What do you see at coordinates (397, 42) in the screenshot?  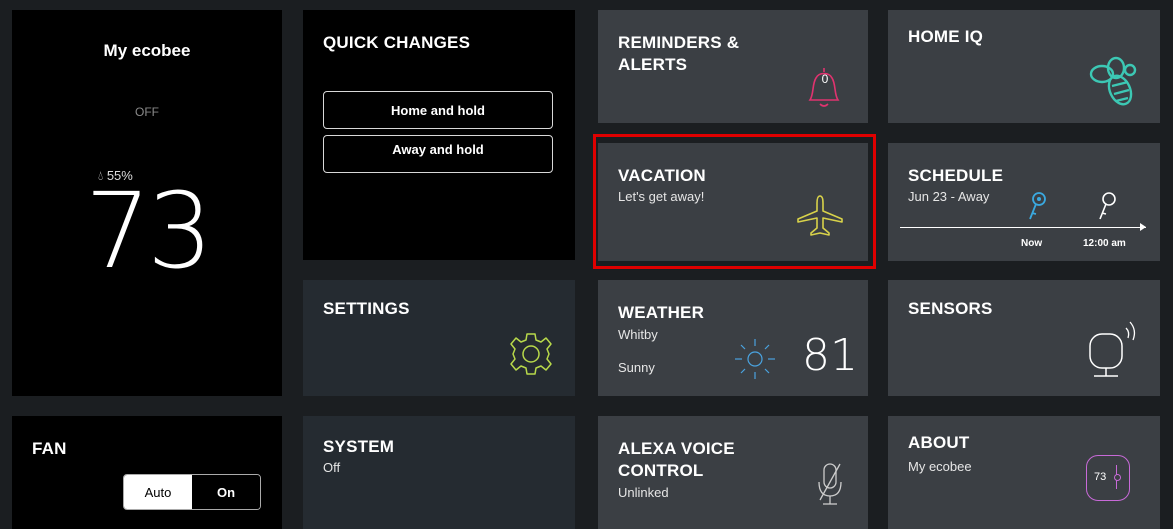 I see `quick-changes-title: QUICK CHANGES` at bounding box center [397, 42].